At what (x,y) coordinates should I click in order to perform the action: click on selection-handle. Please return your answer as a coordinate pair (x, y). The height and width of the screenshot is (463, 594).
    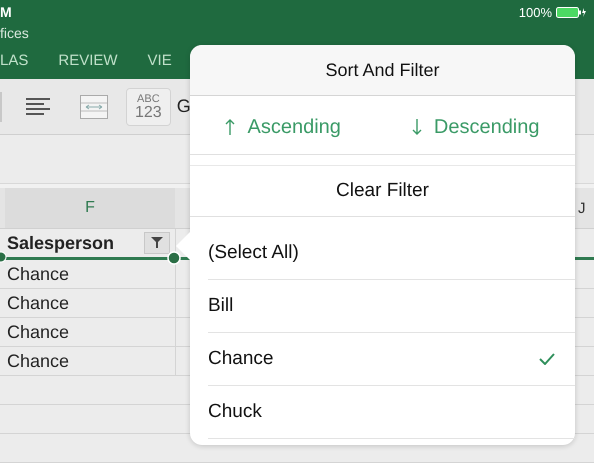
    Looking at the image, I should click on (174, 258).